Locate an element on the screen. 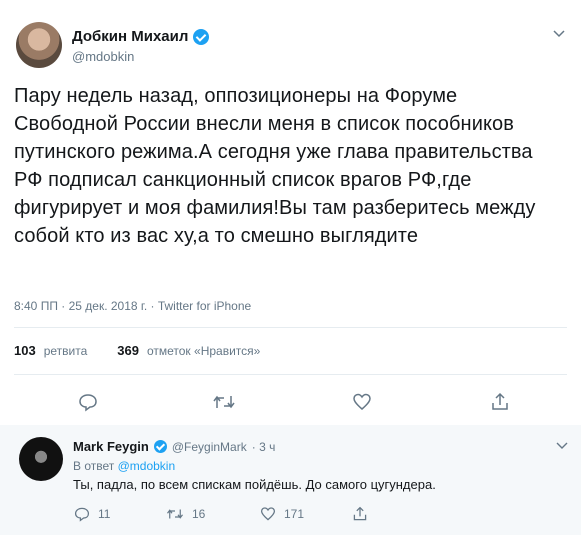  reply-replies-count: 11 is located at coordinates (104, 514).